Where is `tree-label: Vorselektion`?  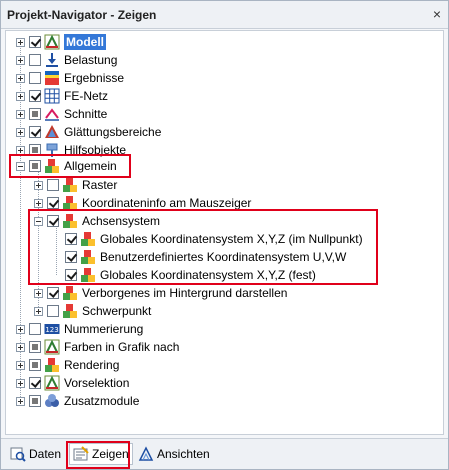
tree-label: Vorselektion is located at coordinates (97, 383).